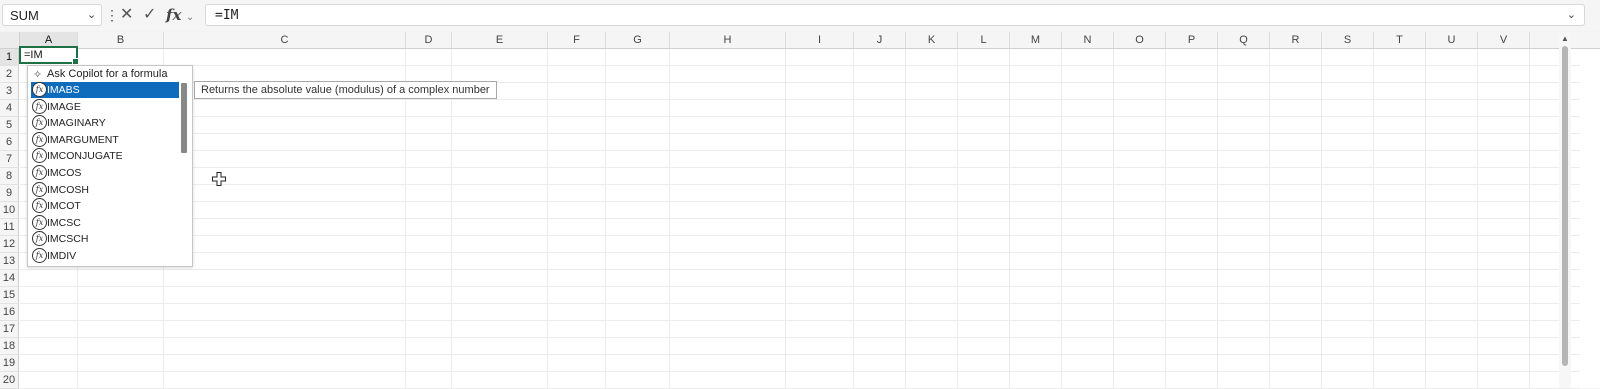  Describe the element at coordinates (38, 75) in the screenshot. I see `sparkle-icon: ✧` at that location.